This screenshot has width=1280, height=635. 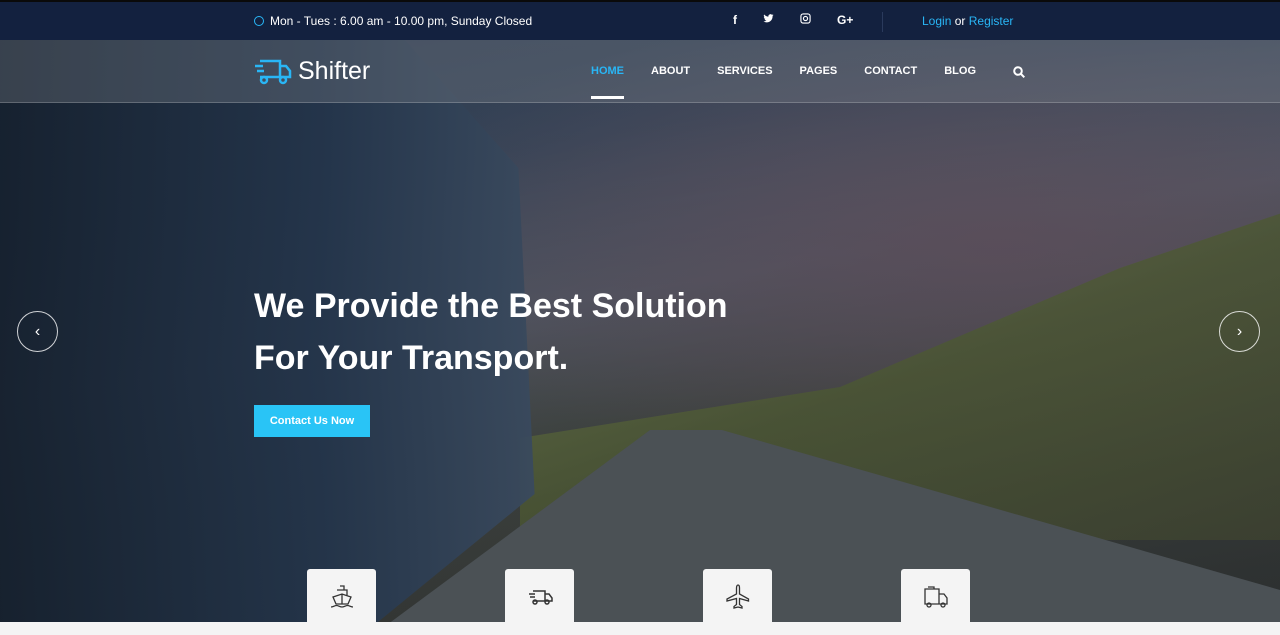 I want to click on register-link: Register, so click(x=991, y=21).